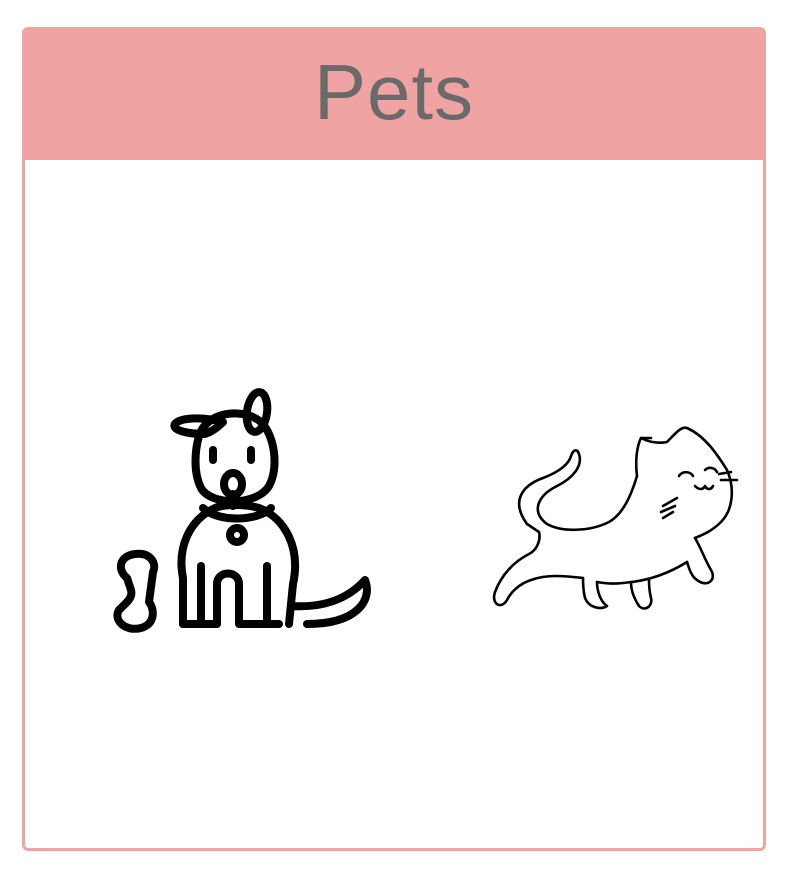  I want to click on cat-icon, so click(615, 518).